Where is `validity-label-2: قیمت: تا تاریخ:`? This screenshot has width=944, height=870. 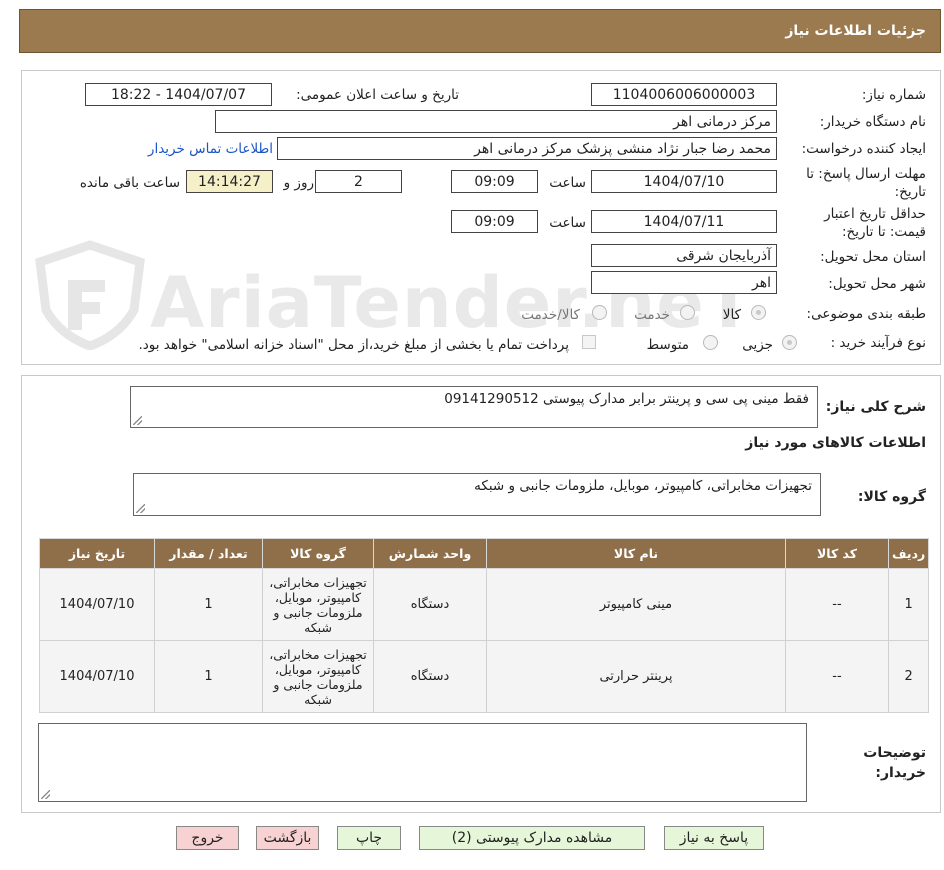 validity-label-2: قیمت: تا تاریخ: is located at coordinates (884, 232).